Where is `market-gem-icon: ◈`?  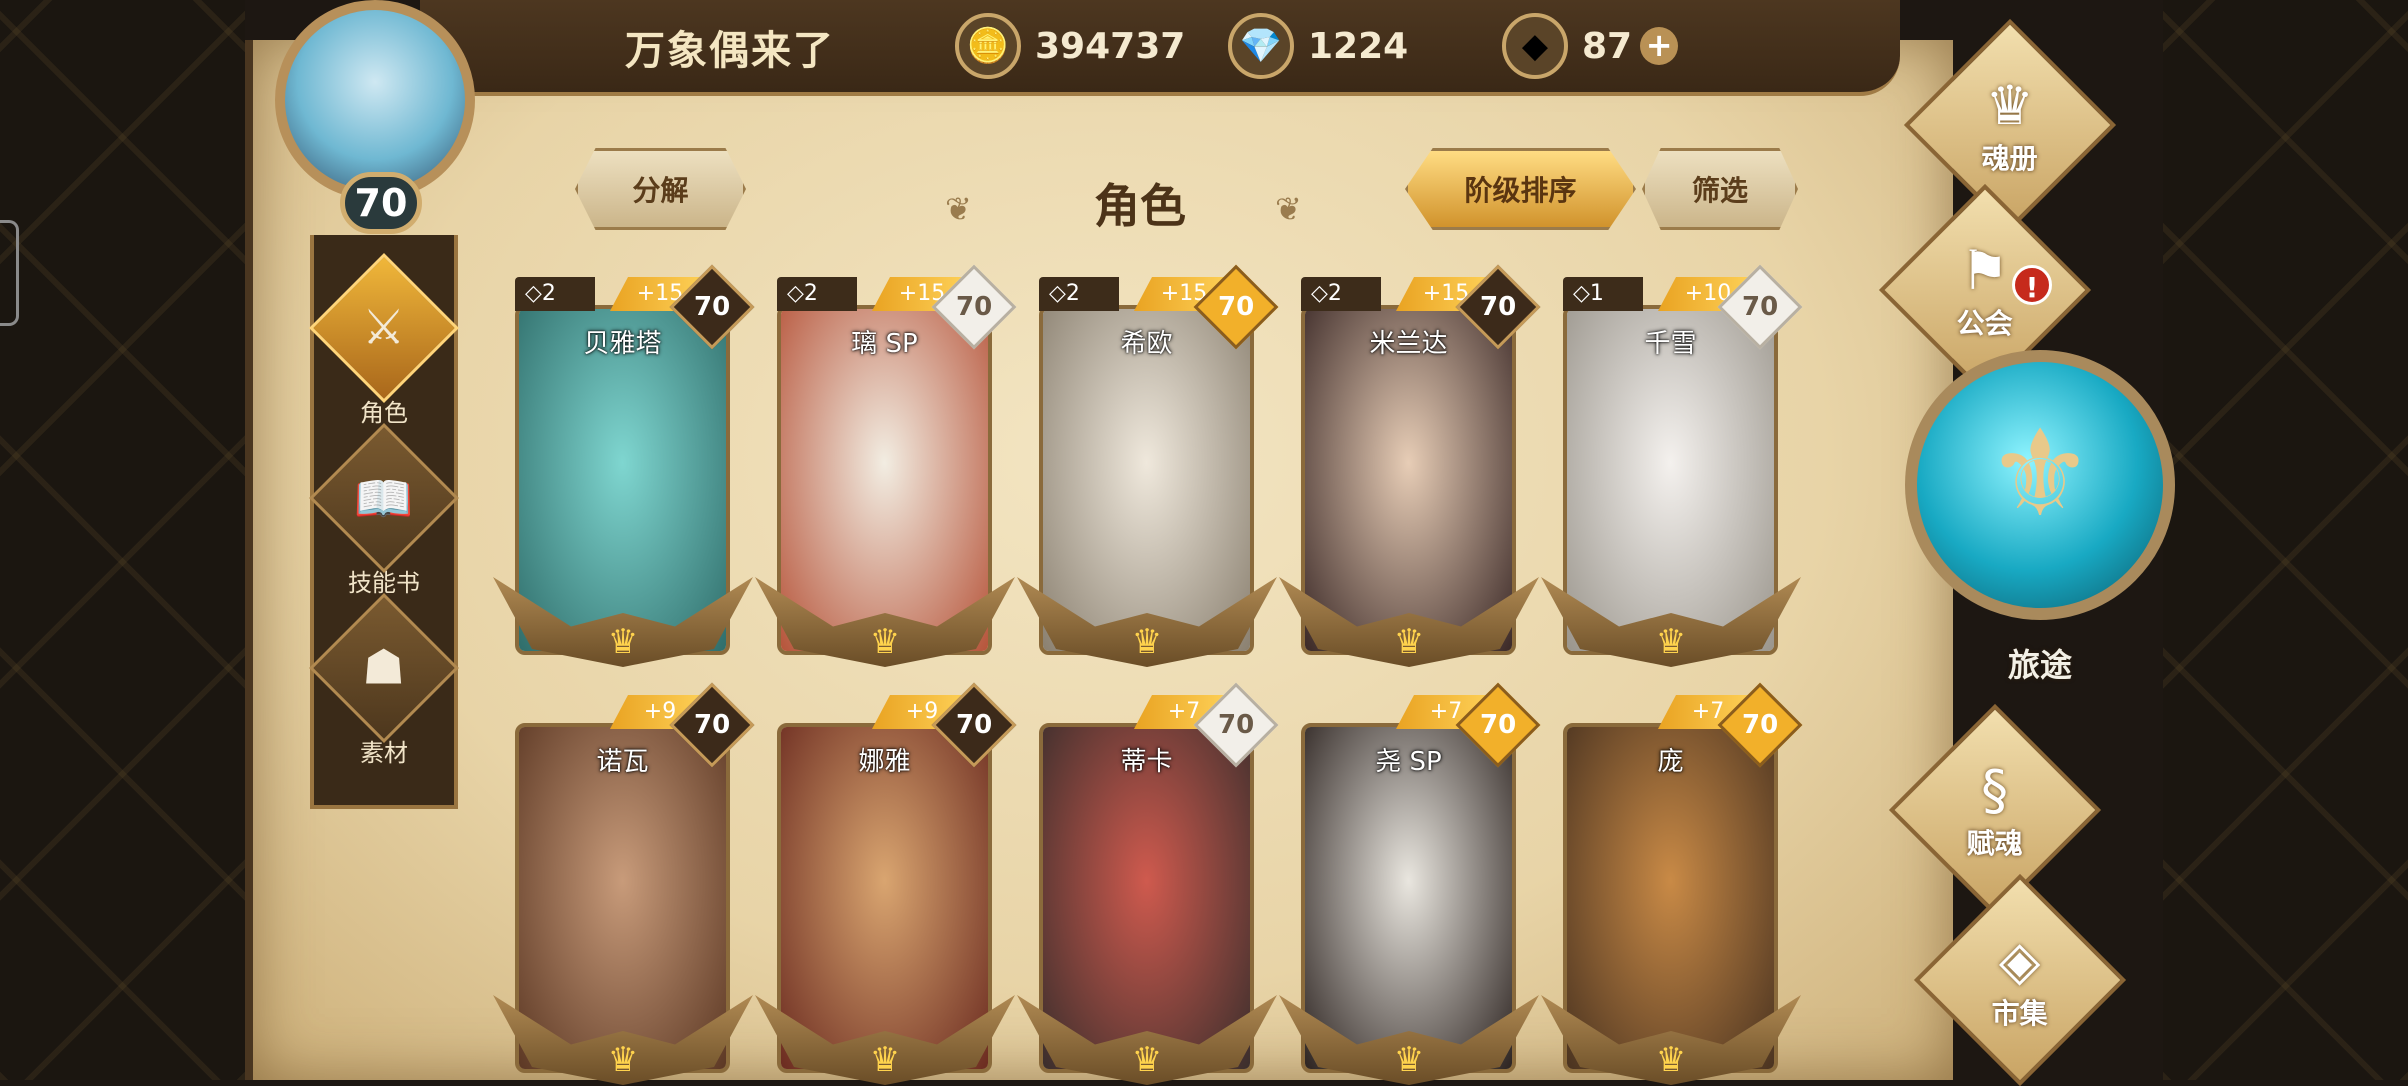 market-gem-icon: ◈ is located at coordinates (2020, 960).